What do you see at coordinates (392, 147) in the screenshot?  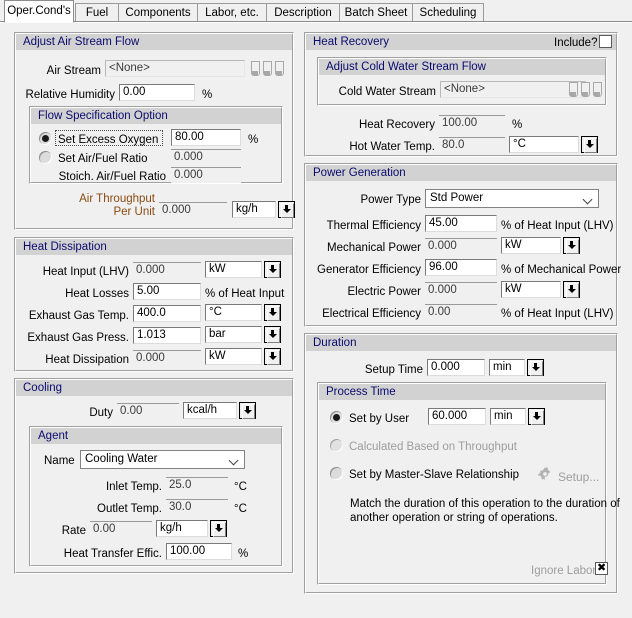 I see `hot-water-temp-label: Hot Water Temp.` at bounding box center [392, 147].